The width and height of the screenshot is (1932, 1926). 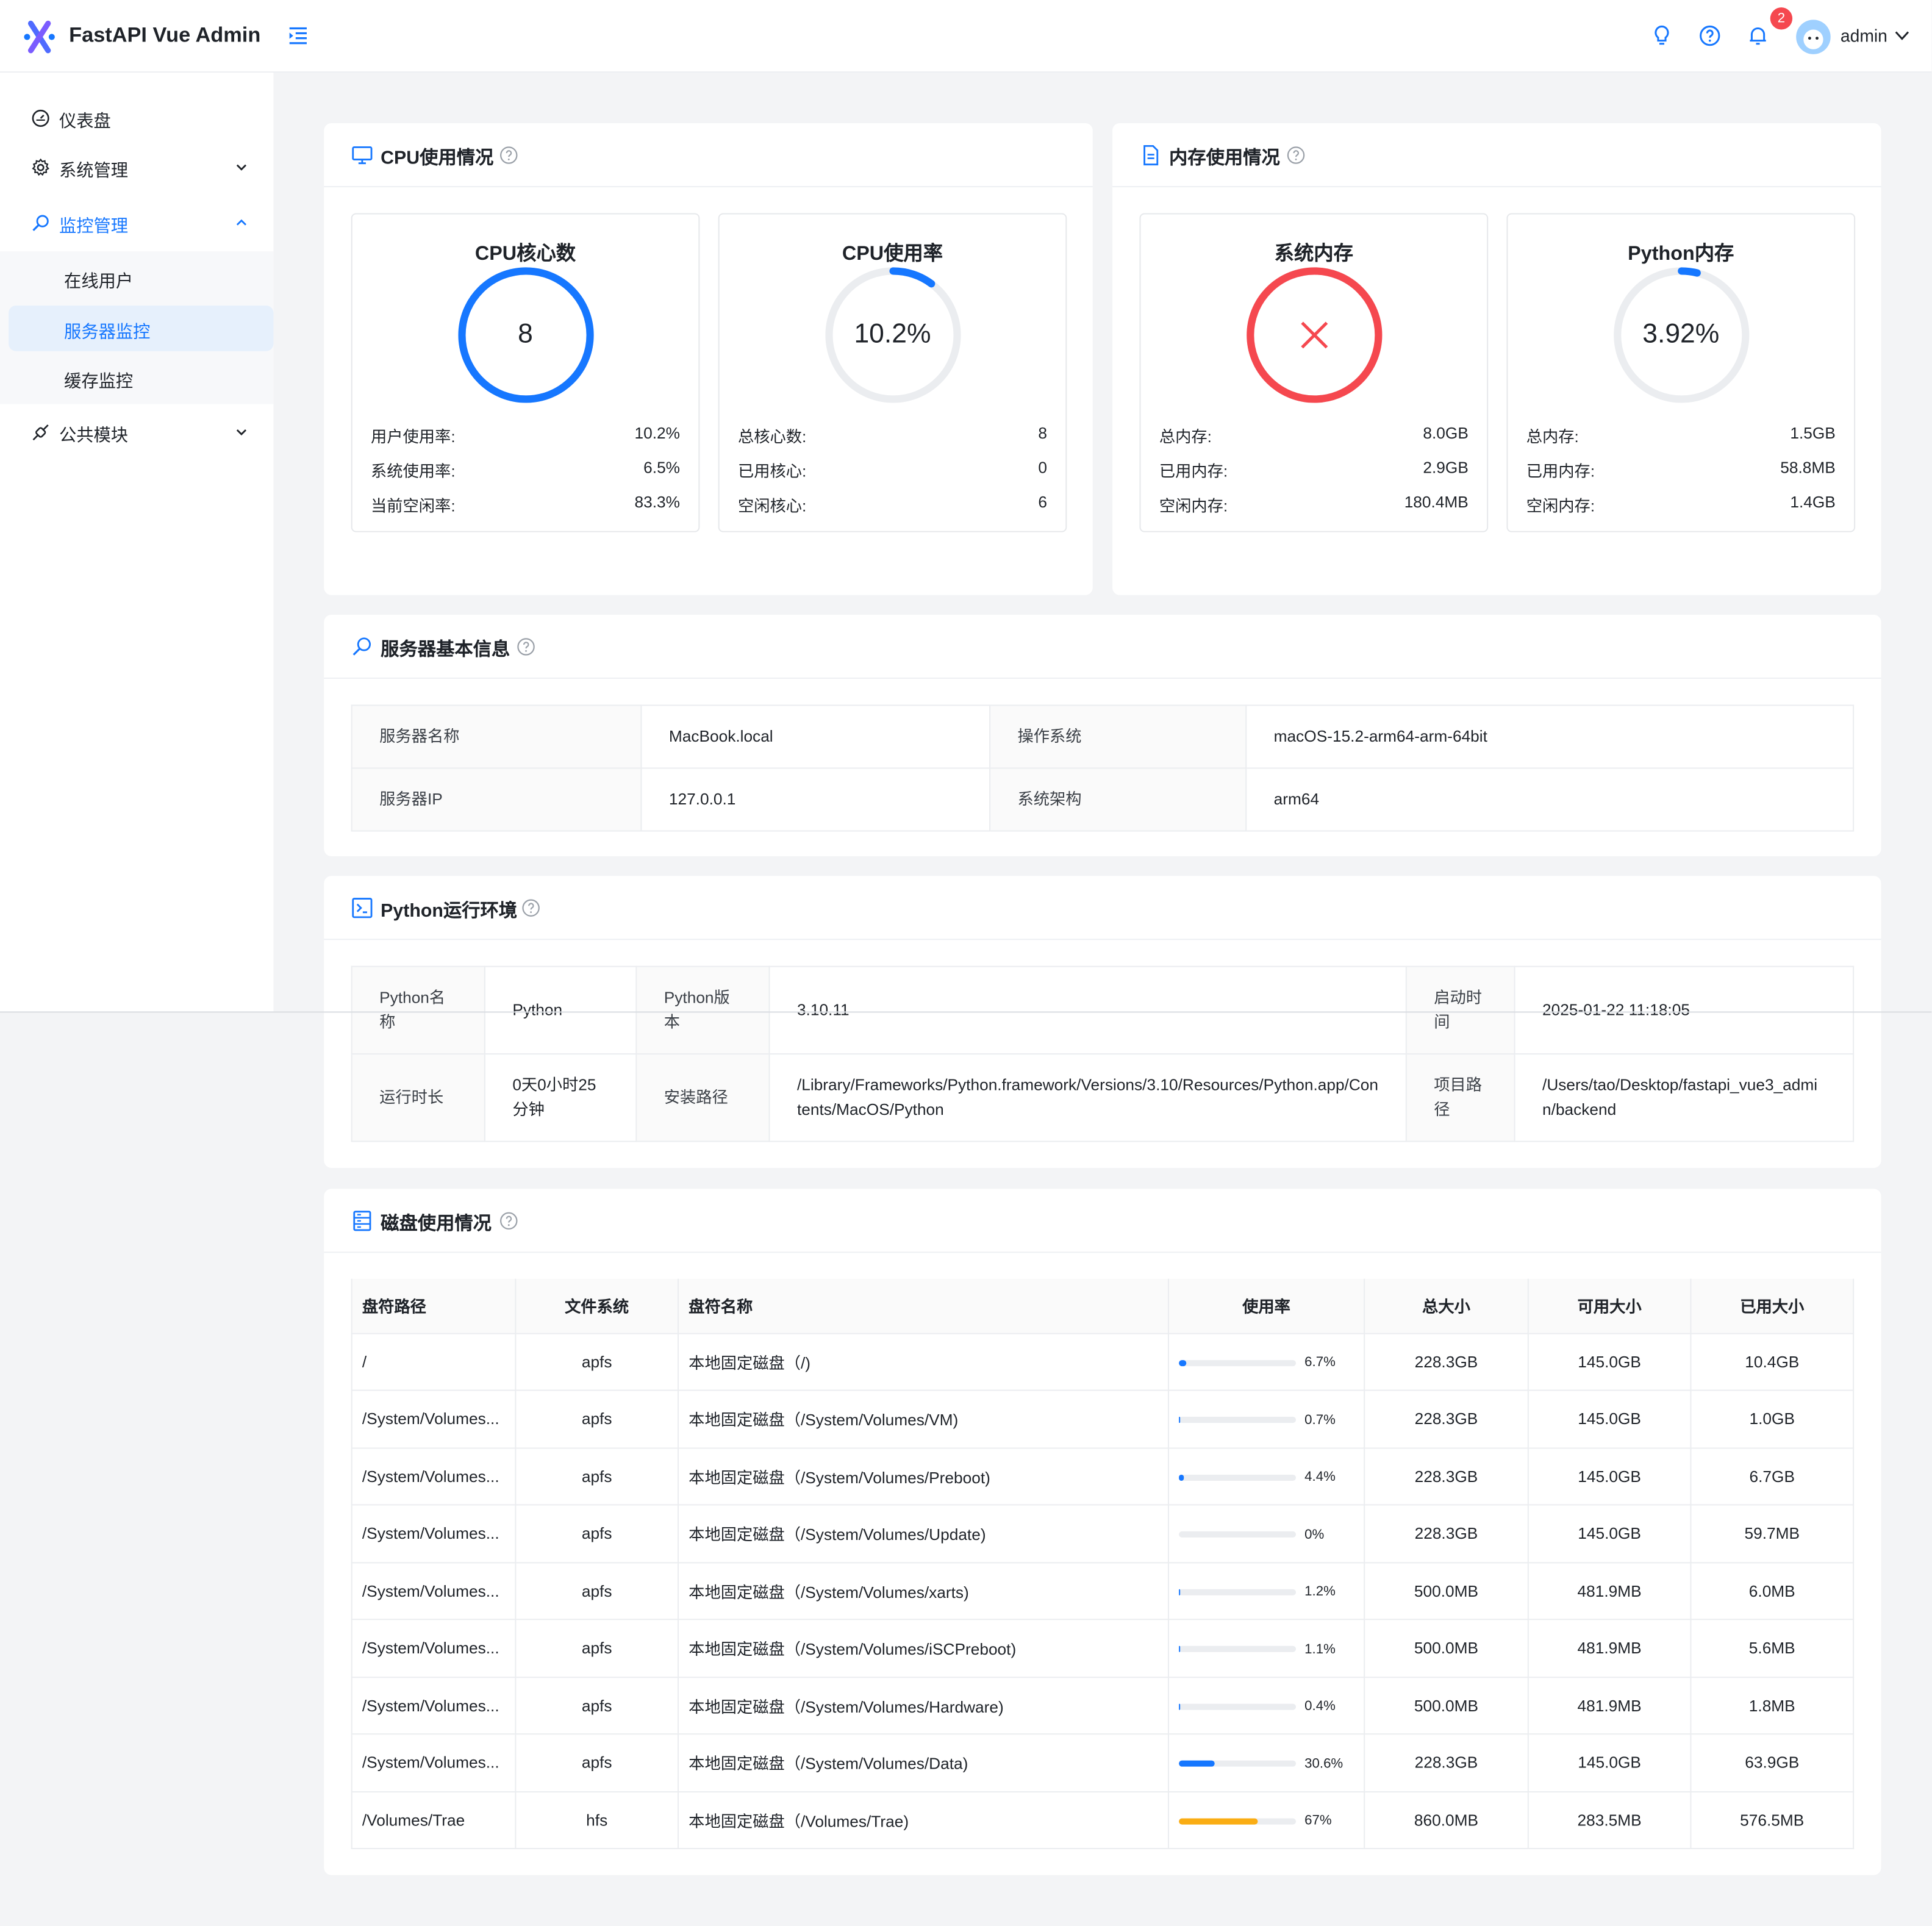 I want to click on disk-usage: 0.7%, so click(x=1266, y=1419).